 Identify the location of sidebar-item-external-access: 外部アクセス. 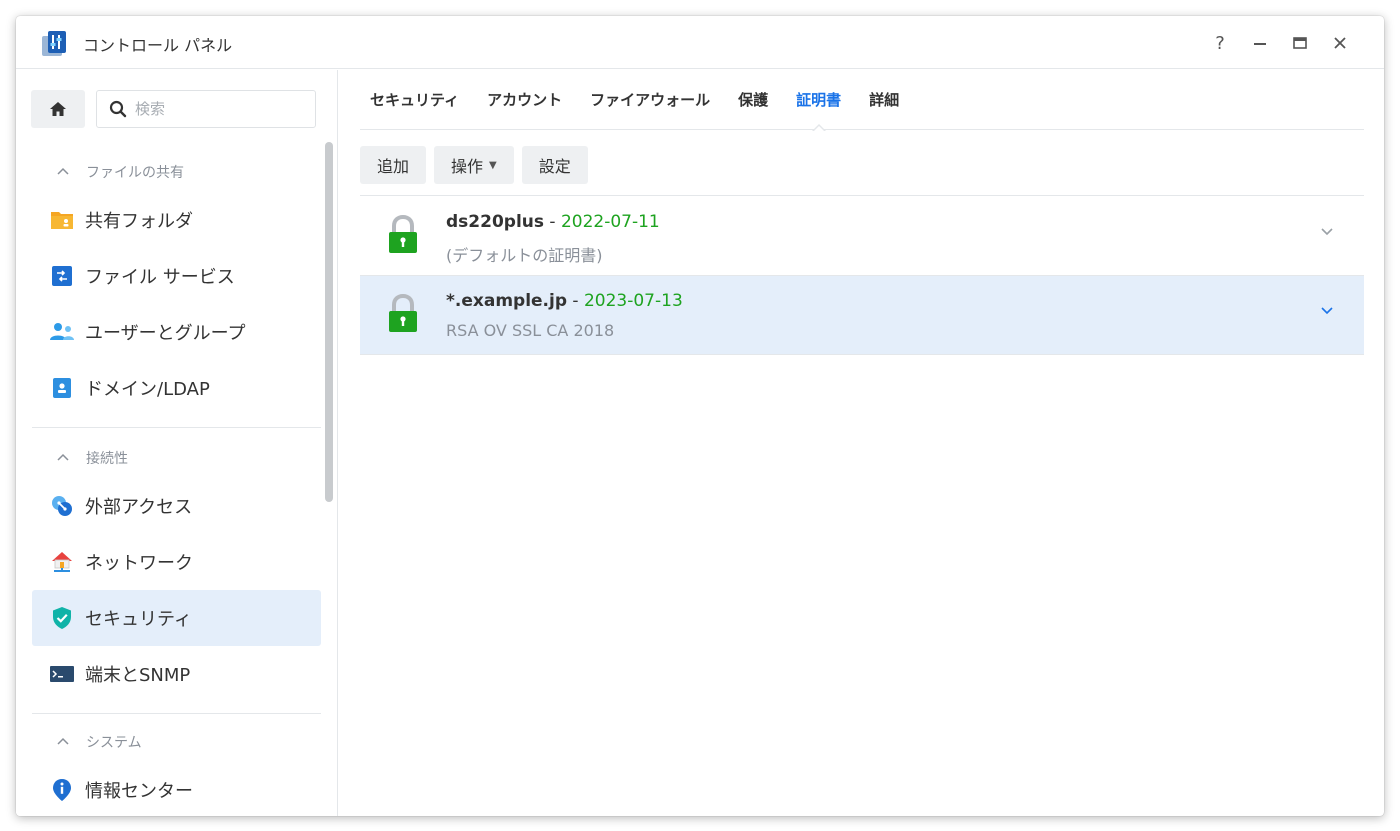
(176, 506).